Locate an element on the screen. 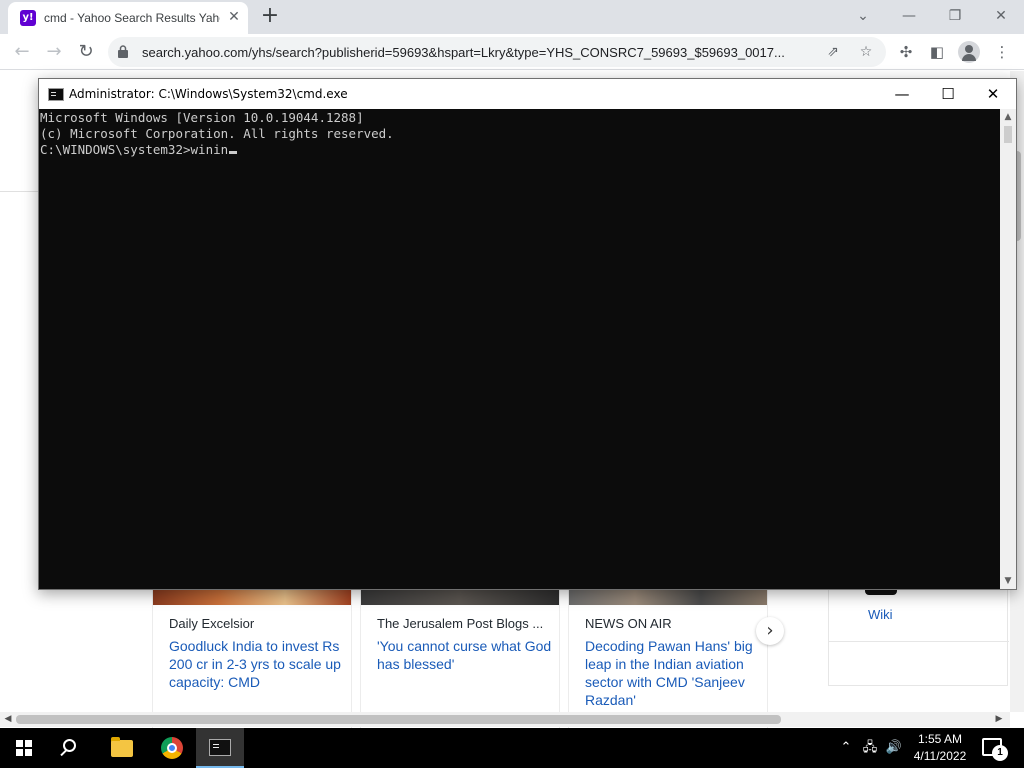 The image size is (1024, 768). folder-icon is located at coordinates (122, 747).